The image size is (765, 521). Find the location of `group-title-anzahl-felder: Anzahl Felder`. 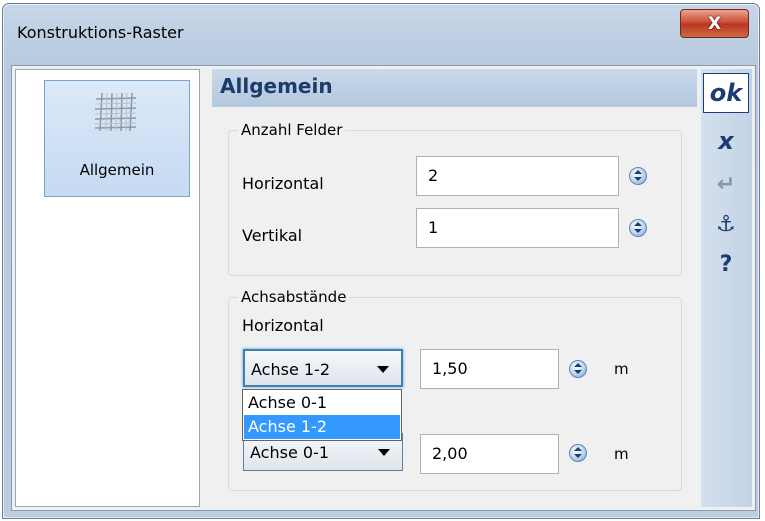

group-title-anzahl-felder: Anzahl Felder is located at coordinates (292, 130).